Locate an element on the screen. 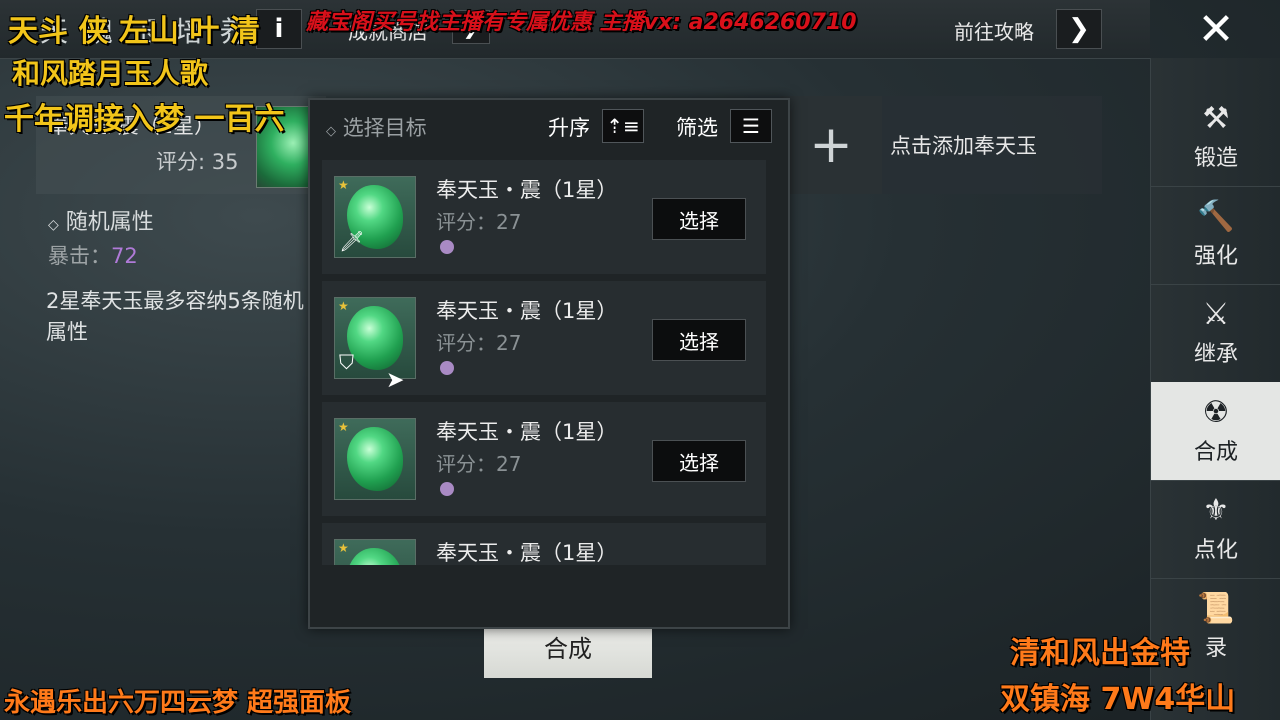 Image resolution: width=1280 pixels, height=720 pixels. sidebar: ⚒ 锻造 🔨 强化 ⚔ 继承 ☢ 合成 ⚜ 点化 📜 录 is located at coordinates (1215, 389).